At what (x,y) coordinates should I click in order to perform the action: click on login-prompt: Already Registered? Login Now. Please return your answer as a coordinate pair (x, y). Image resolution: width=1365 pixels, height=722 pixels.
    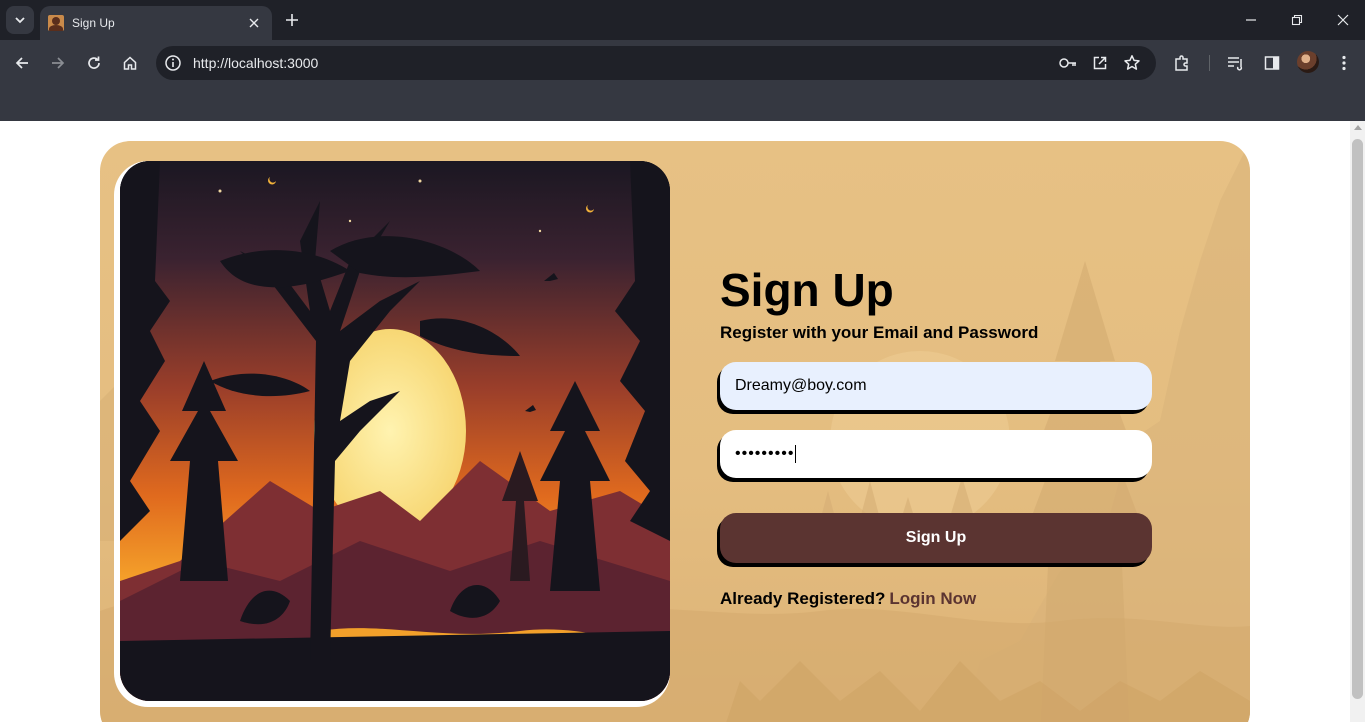
    Looking at the image, I should click on (848, 599).